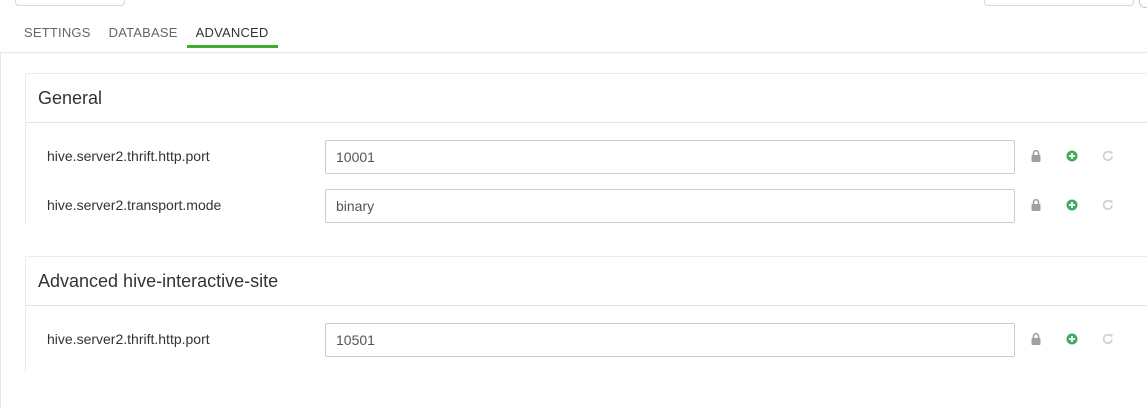 The image size is (1147, 408). I want to click on top-right-dropdown, so click(1059, 3).